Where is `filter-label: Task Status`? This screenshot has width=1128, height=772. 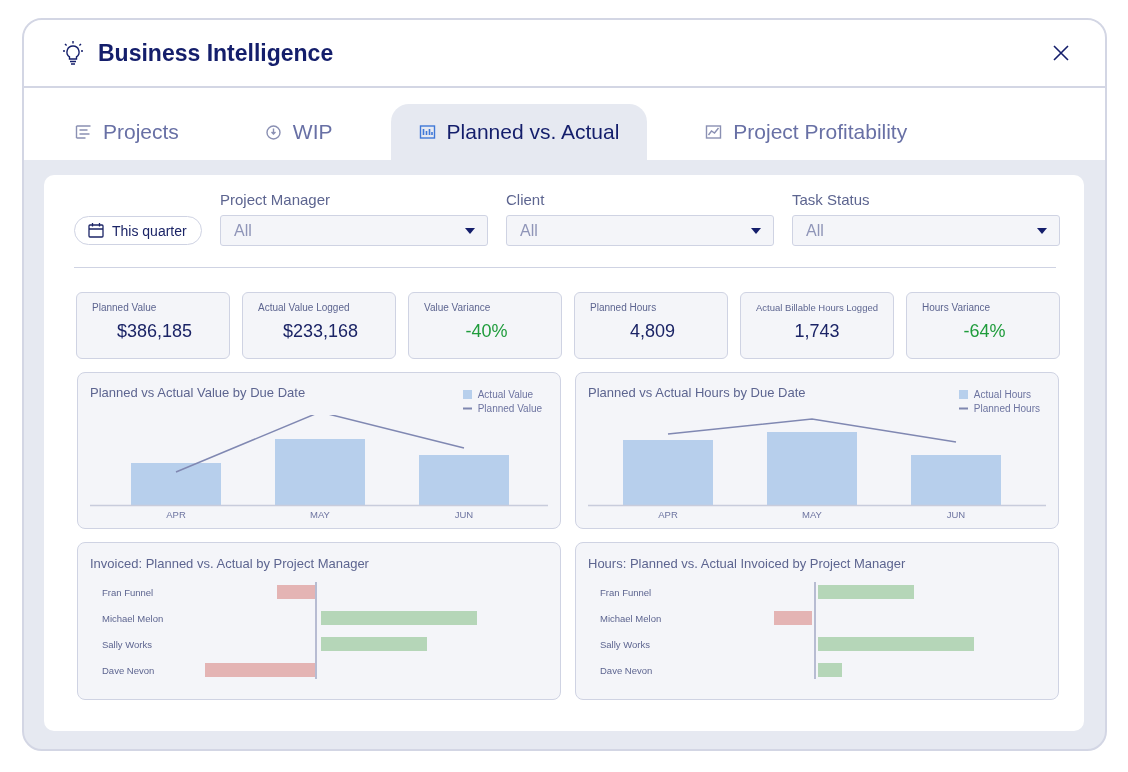
filter-label: Task Status is located at coordinates (831, 199).